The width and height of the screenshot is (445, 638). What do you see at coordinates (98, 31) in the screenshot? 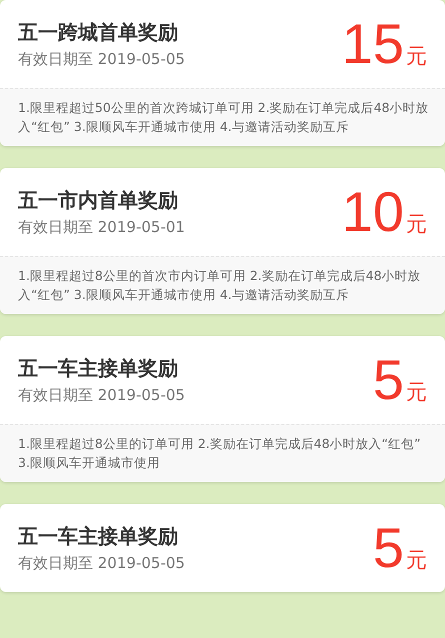
I see `coupon-title: 五一跨城首单奖励` at bounding box center [98, 31].